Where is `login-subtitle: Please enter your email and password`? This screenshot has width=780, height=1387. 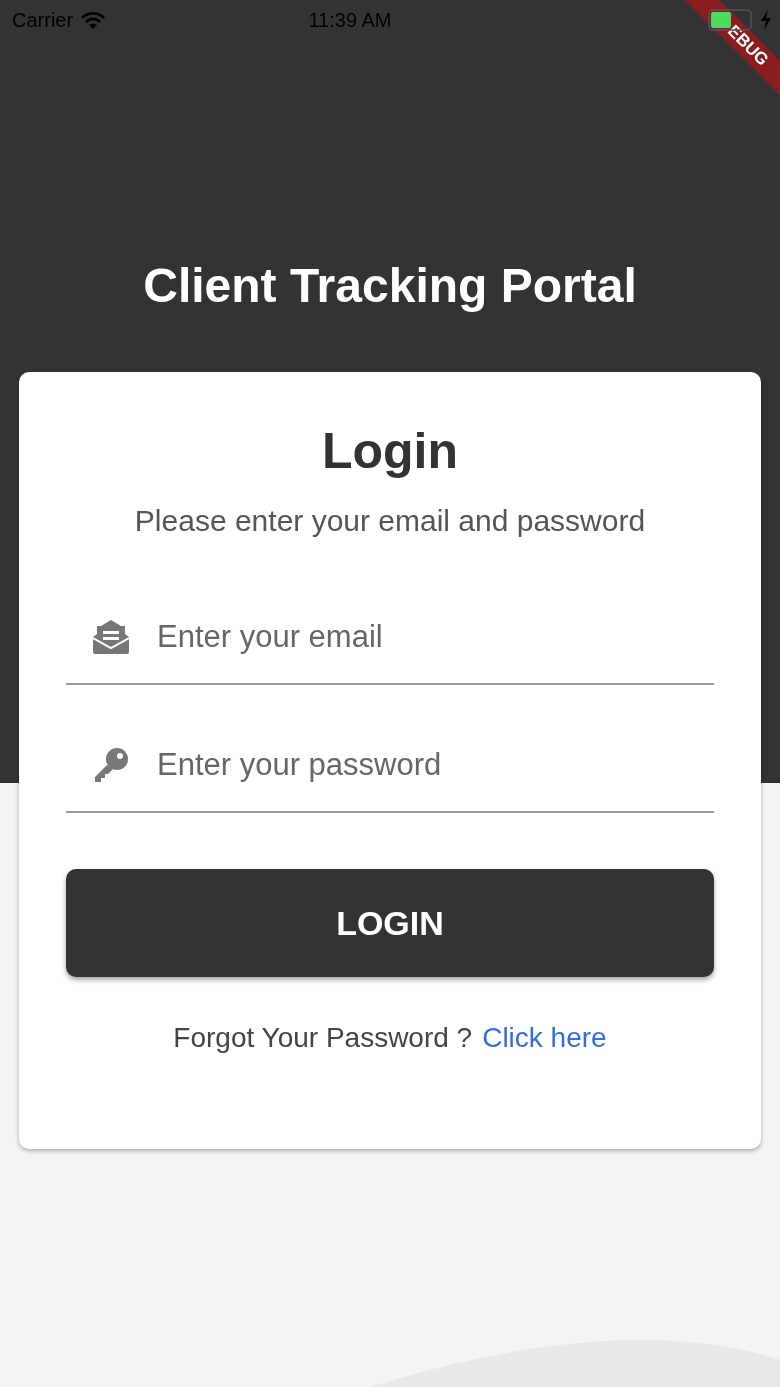
login-subtitle: Please enter your email and password is located at coordinates (390, 521).